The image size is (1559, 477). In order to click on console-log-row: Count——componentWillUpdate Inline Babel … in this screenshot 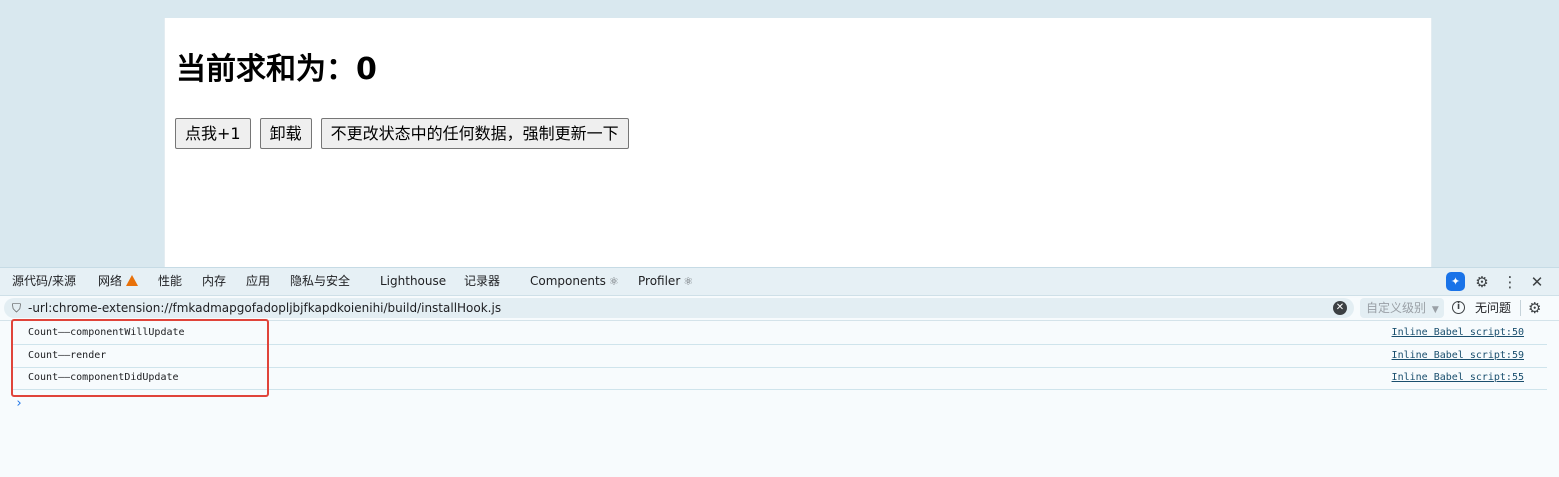, I will do `click(779, 333)`.